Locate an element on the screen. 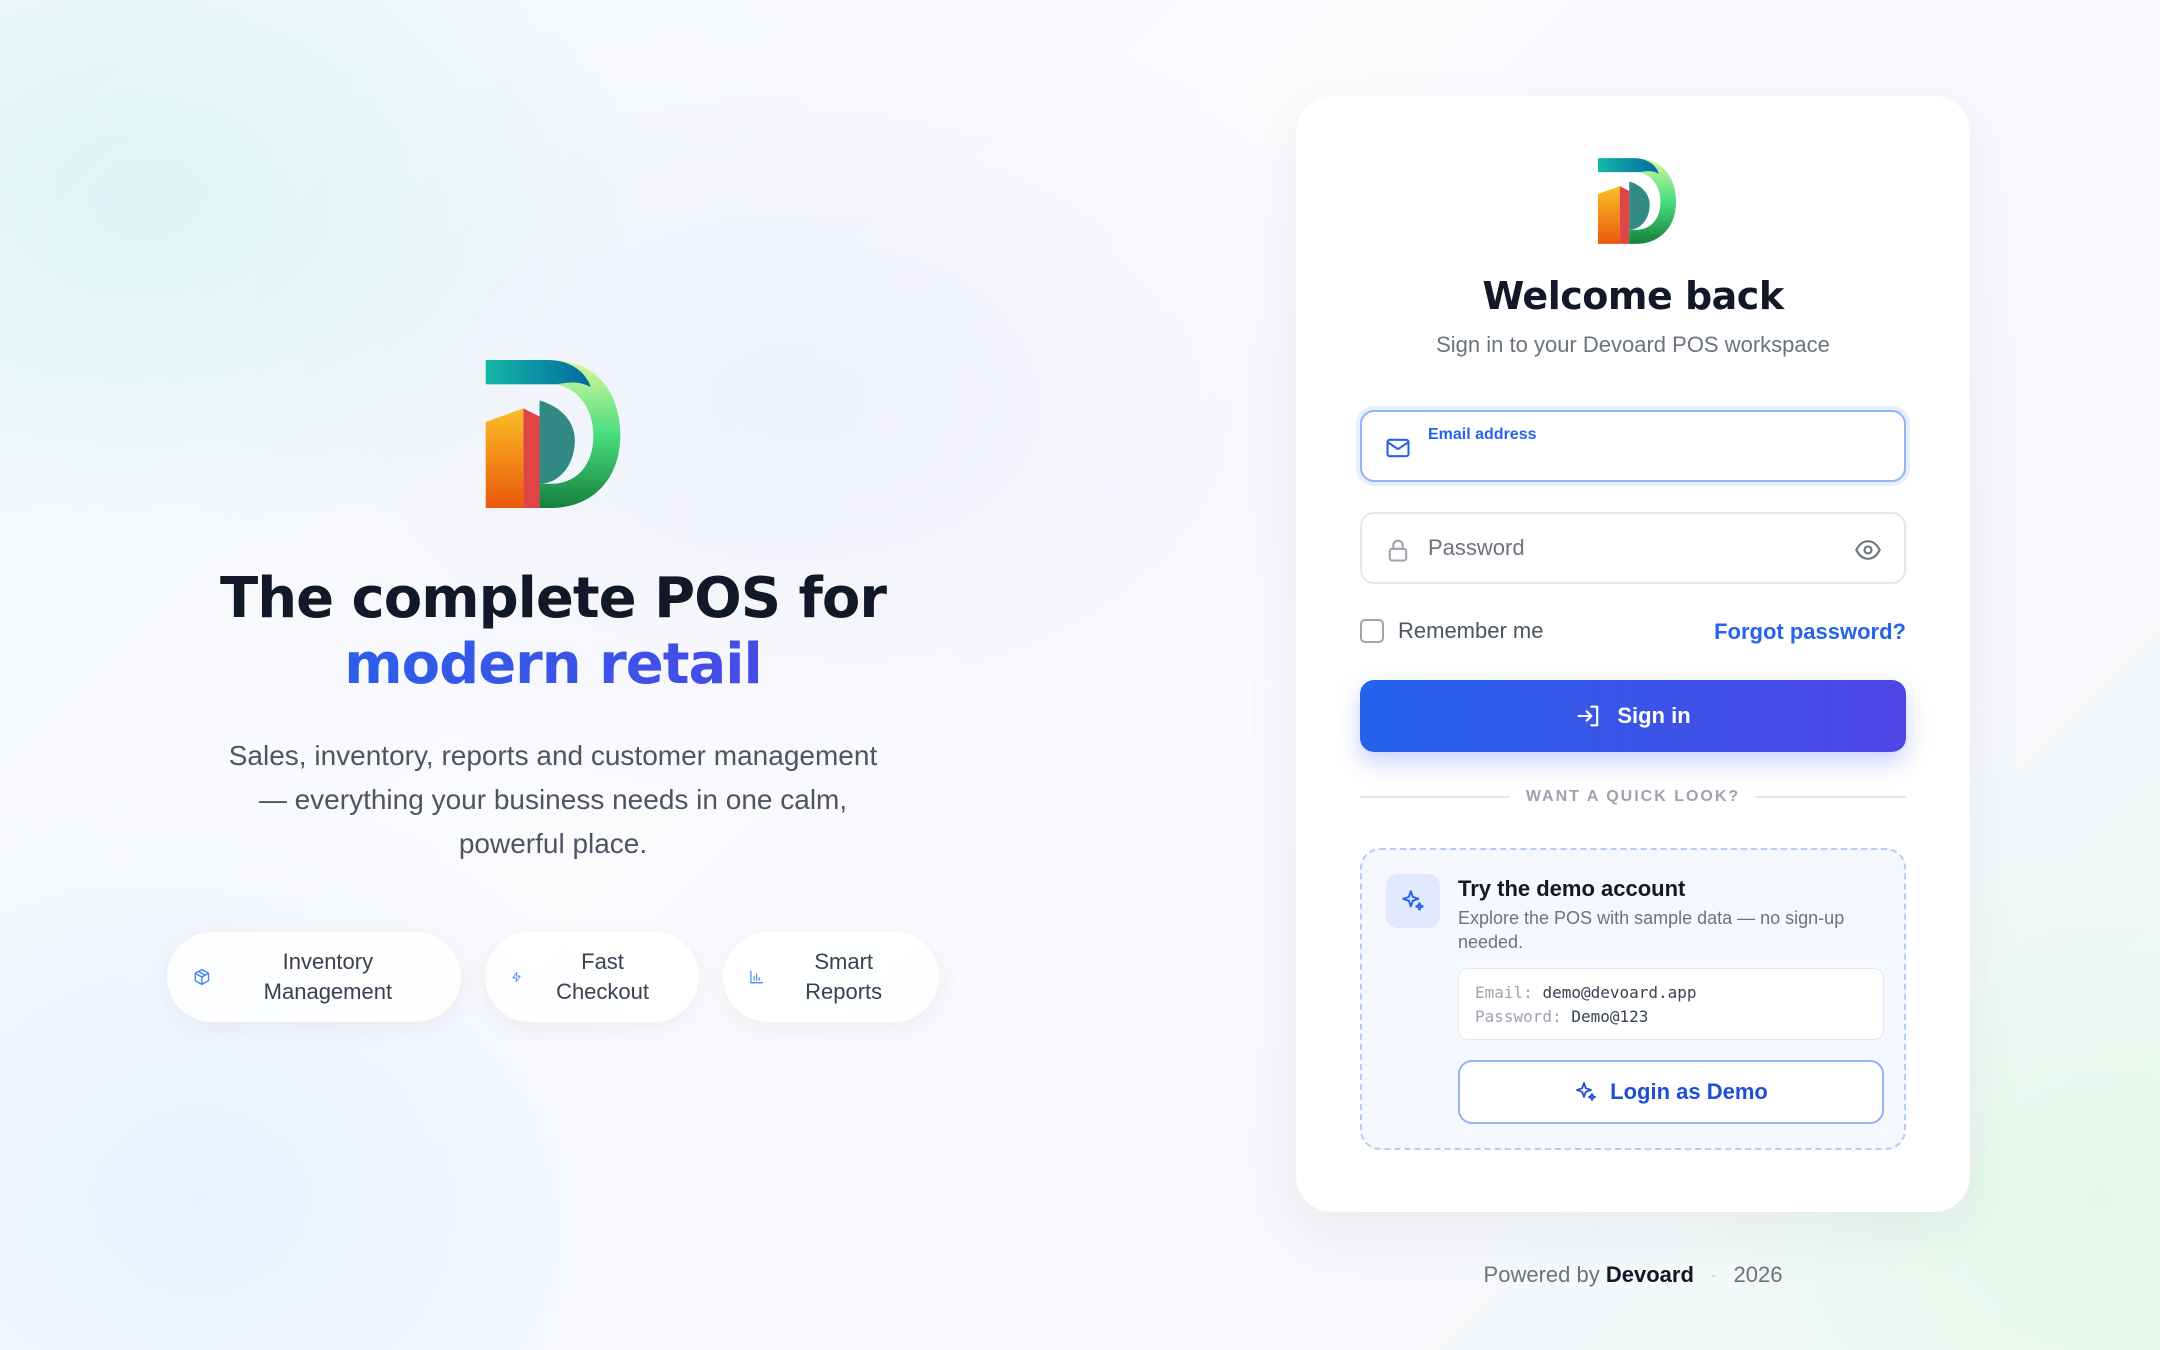  feature-label: Smart Reports is located at coordinates (844, 976).